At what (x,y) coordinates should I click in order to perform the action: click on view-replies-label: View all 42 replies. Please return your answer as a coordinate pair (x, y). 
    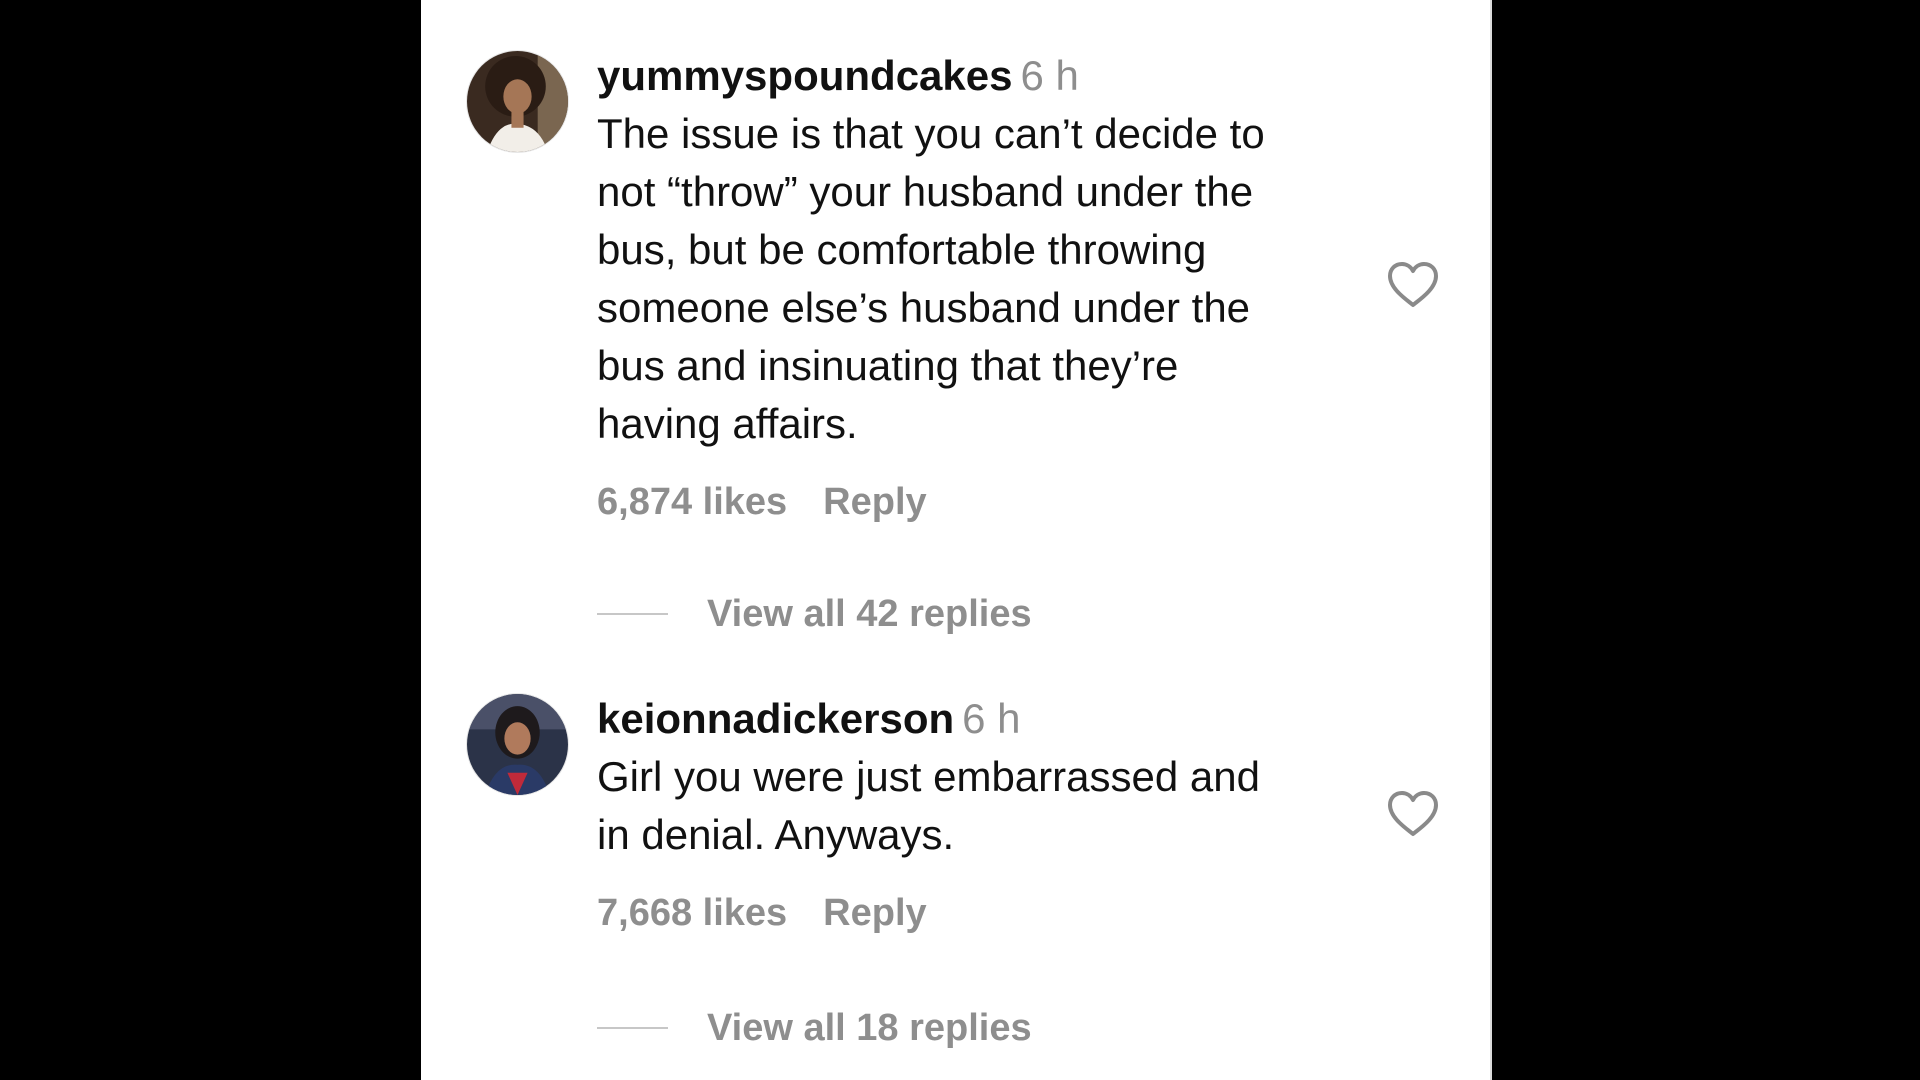
    Looking at the image, I should click on (869, 614).